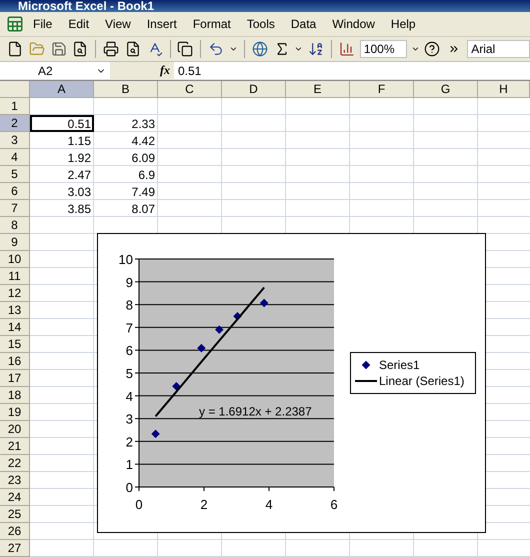  What do you see at coordinates (43, 23) in the screenshot?
I see `menu-item: File` at bounding box center [43, 23].